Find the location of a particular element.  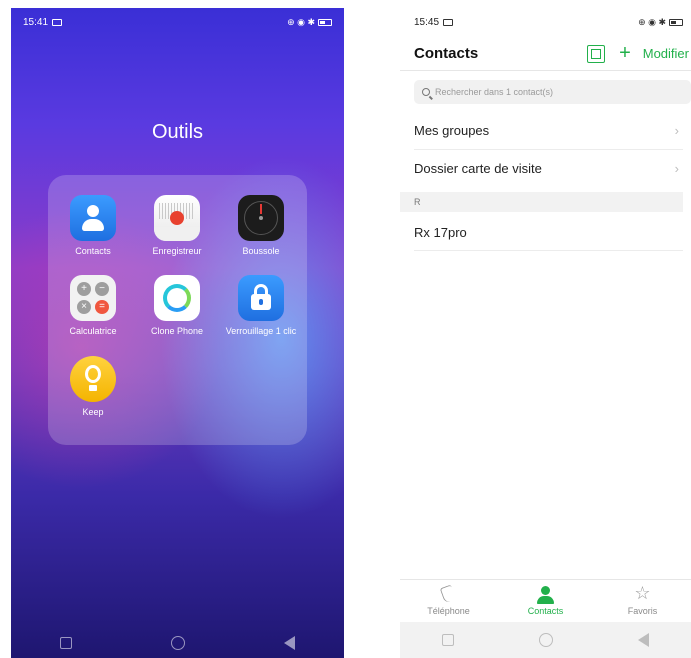

star-icon: ☆ is located at coordinates (642, 593).